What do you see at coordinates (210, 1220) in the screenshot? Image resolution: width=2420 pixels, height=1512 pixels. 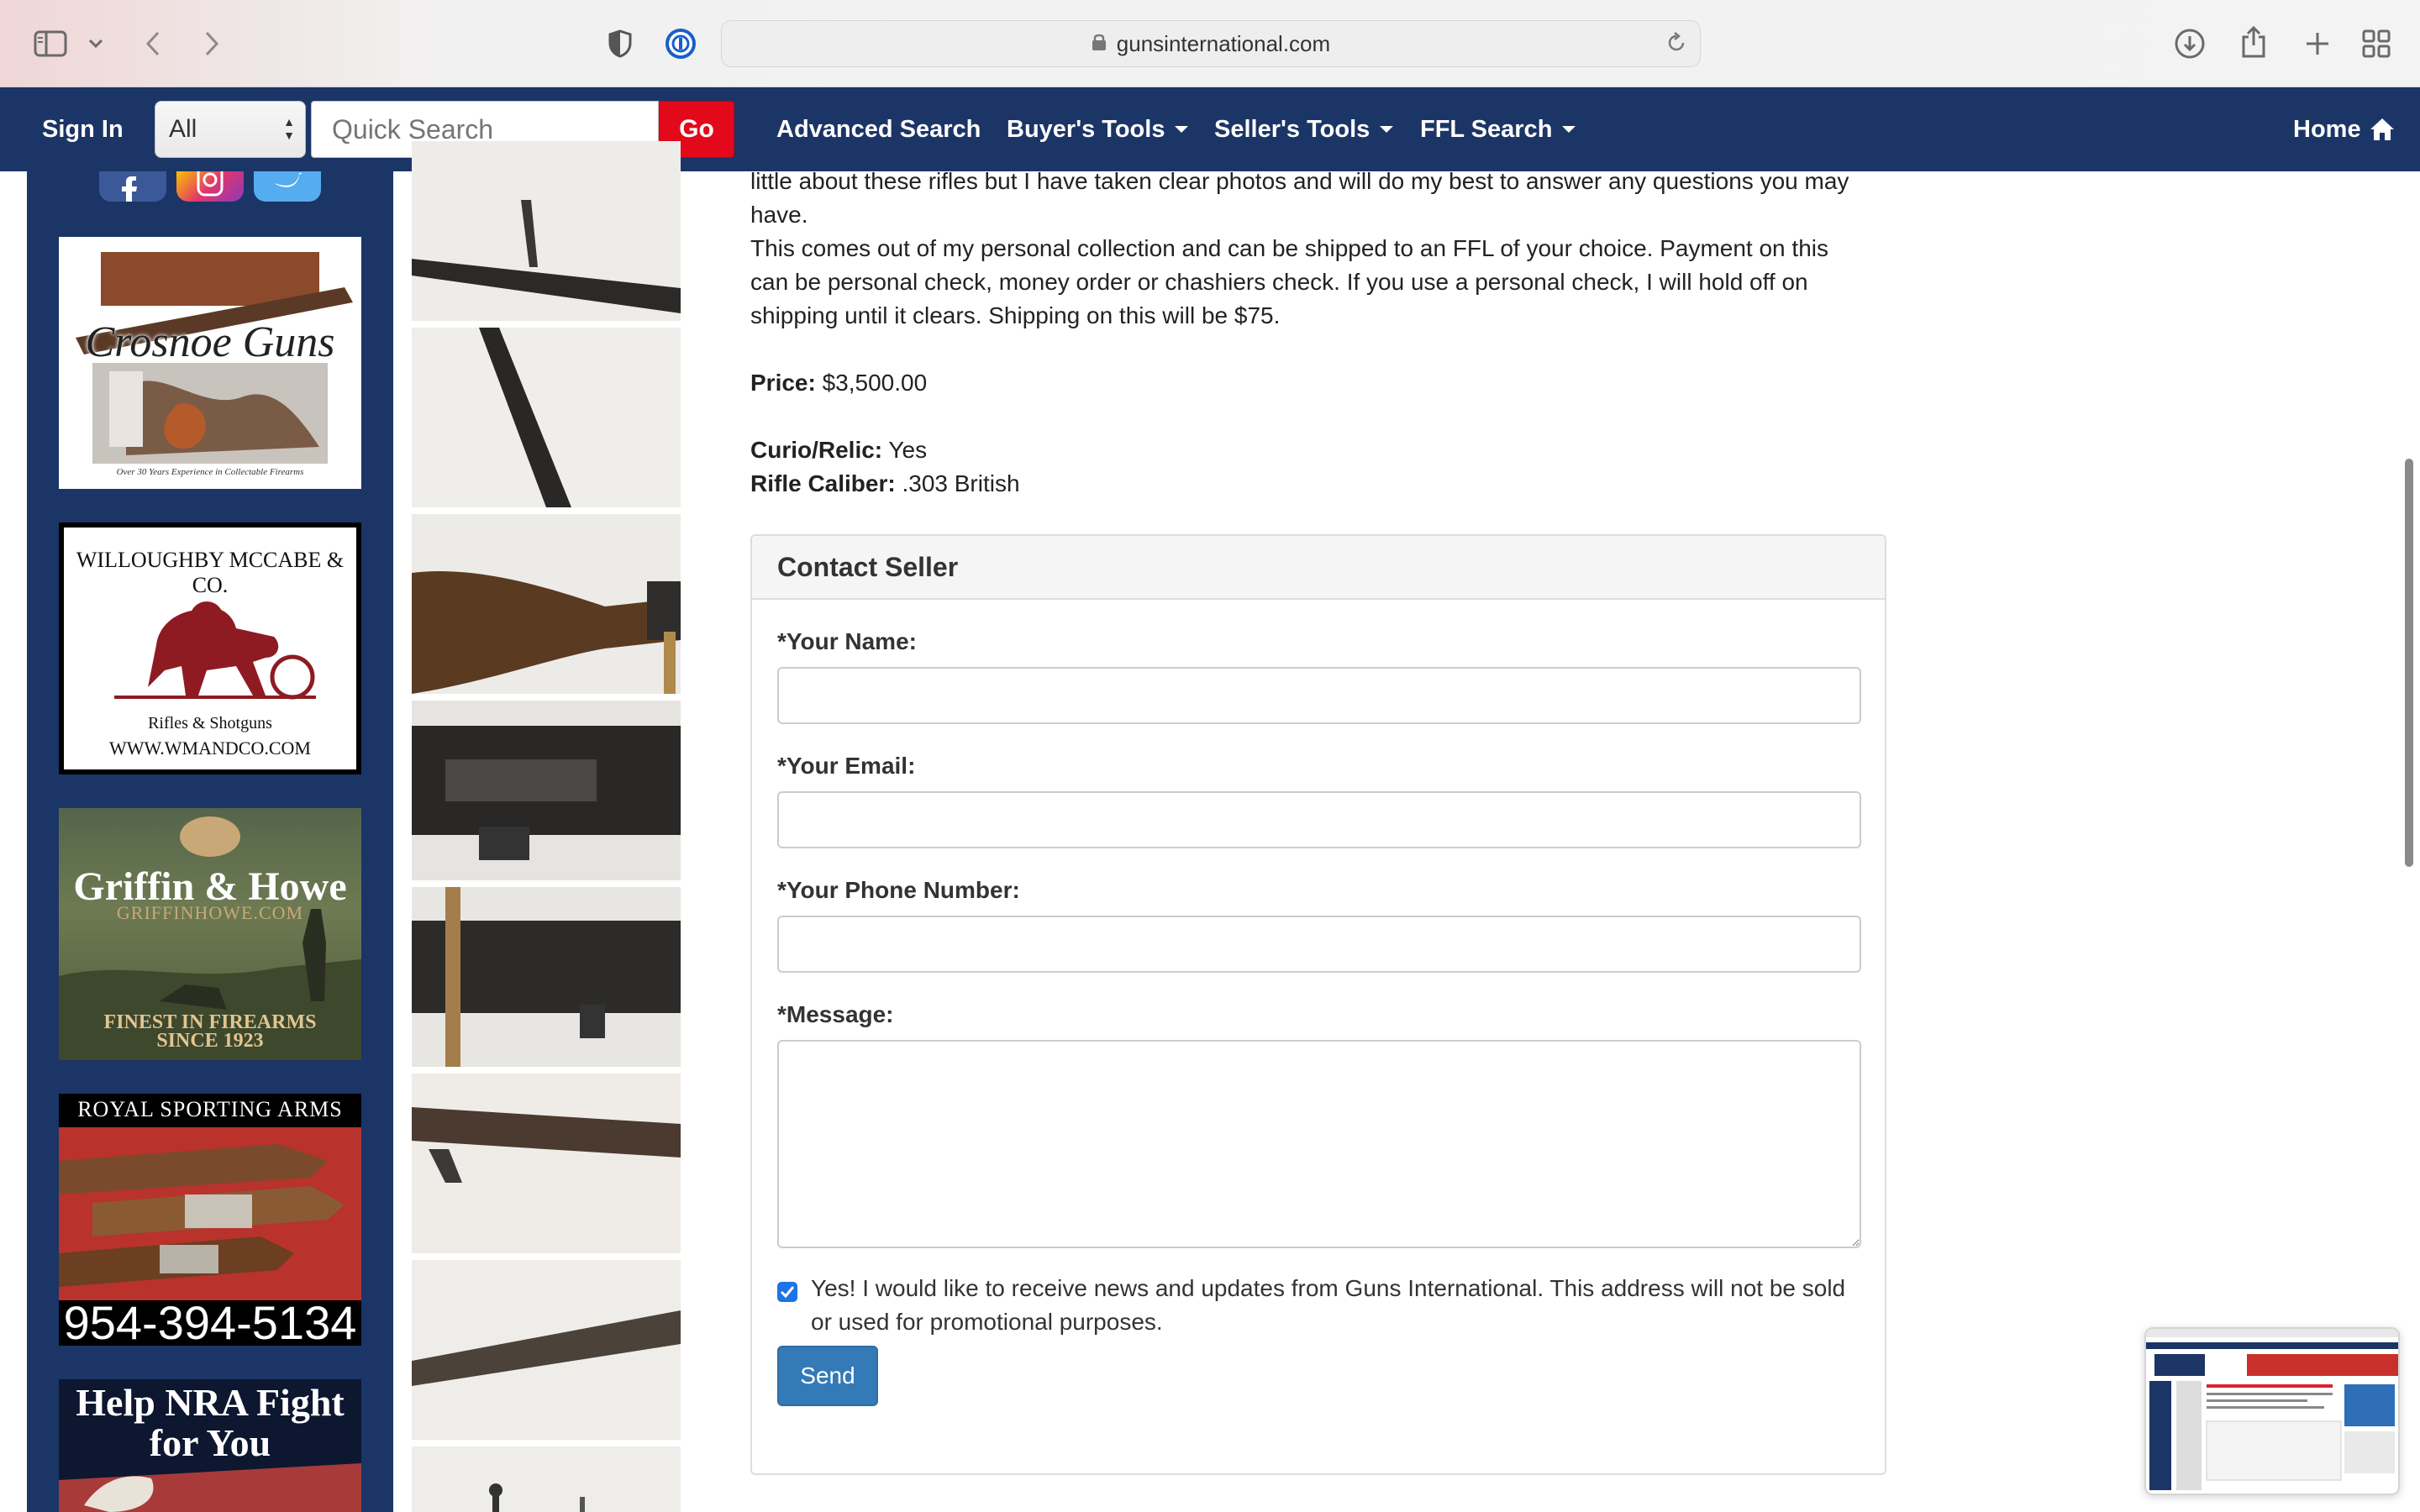 I see `ad-royal-sporting-arms: ROYAL SPORTING ARMS 954-394-5134` at bounding box center [210, 1220].